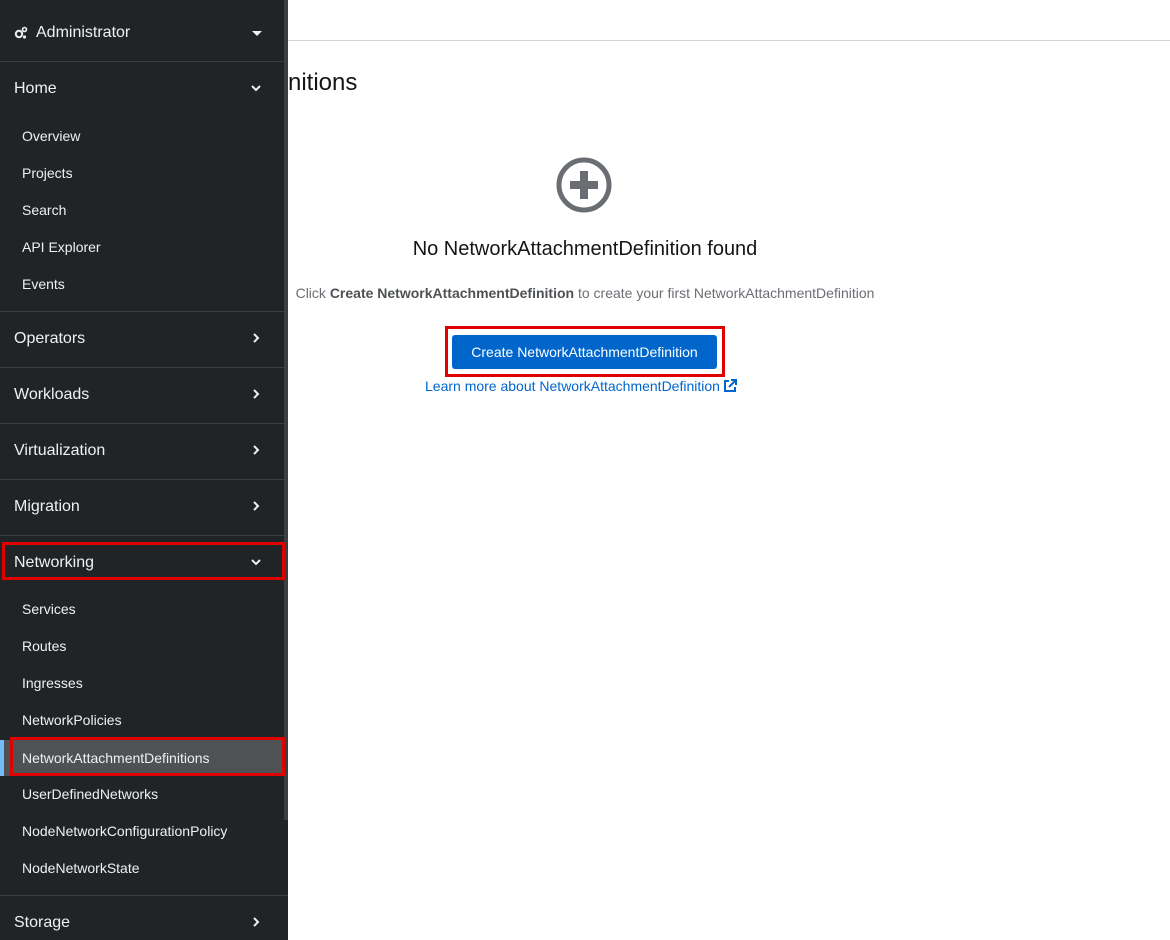 Image resolution: width=1170 pixels, height=940 pixels. I want to click on nav-item-api-explorer: API Explorer, so click(144, 247).